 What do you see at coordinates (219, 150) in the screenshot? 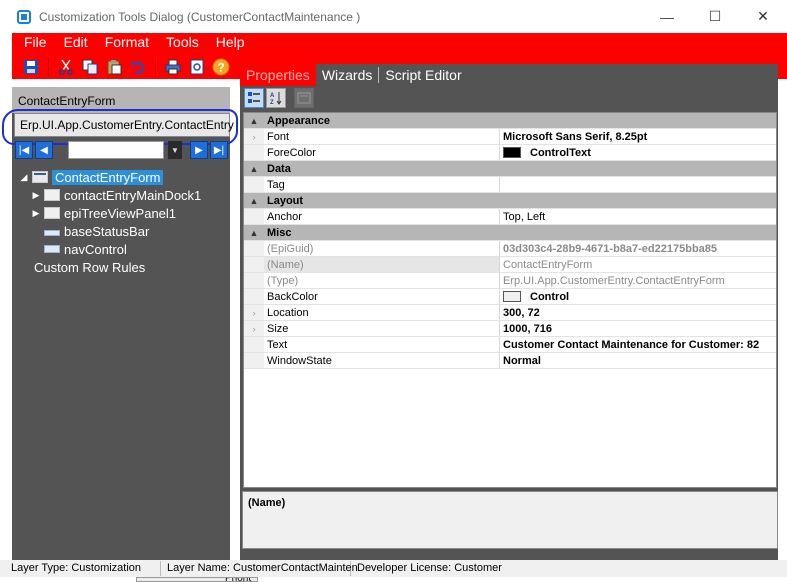
I see `last-record-icon: ▶|` at bounding box center [219, 150].